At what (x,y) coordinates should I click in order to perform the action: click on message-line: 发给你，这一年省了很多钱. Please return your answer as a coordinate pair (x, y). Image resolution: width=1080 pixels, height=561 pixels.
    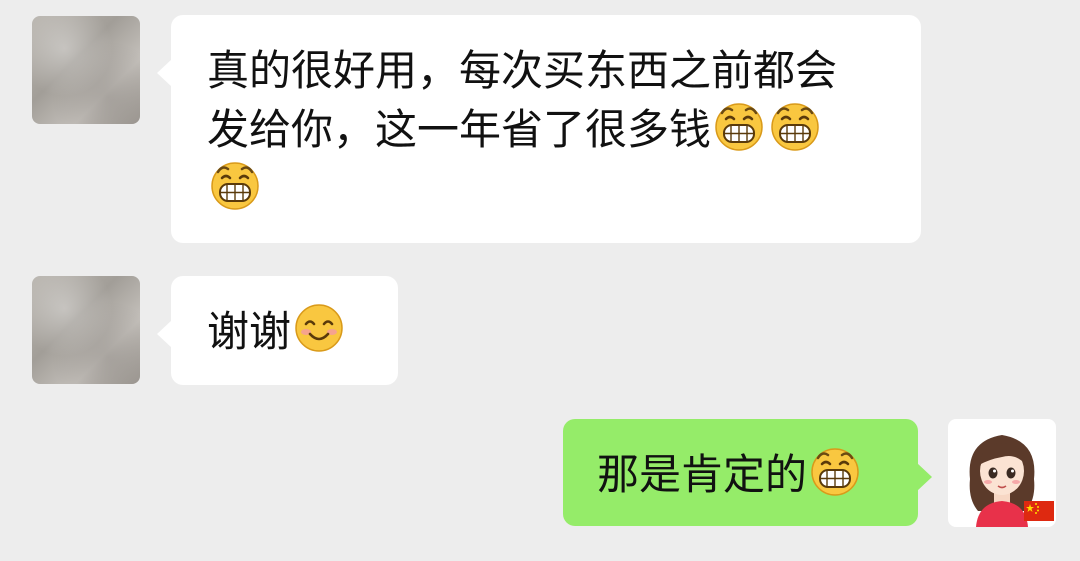
    Looking at the image, I should click on (564, 129).